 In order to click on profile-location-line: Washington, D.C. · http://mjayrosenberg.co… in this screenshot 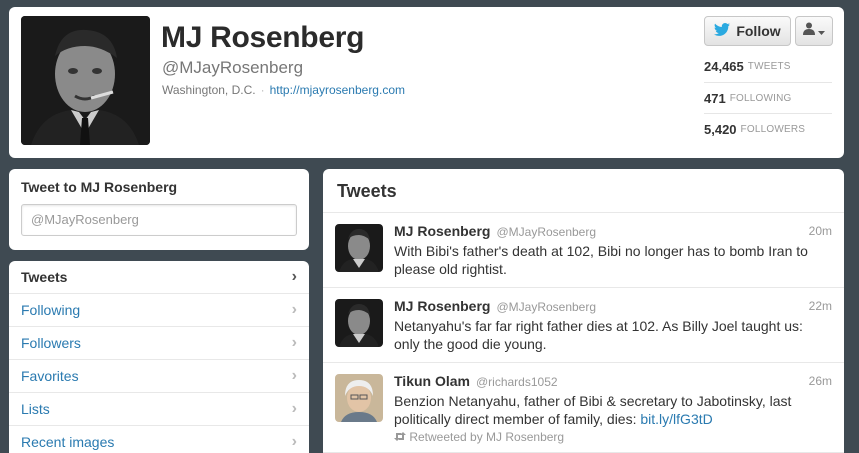, I will do `click(283, 90)`.